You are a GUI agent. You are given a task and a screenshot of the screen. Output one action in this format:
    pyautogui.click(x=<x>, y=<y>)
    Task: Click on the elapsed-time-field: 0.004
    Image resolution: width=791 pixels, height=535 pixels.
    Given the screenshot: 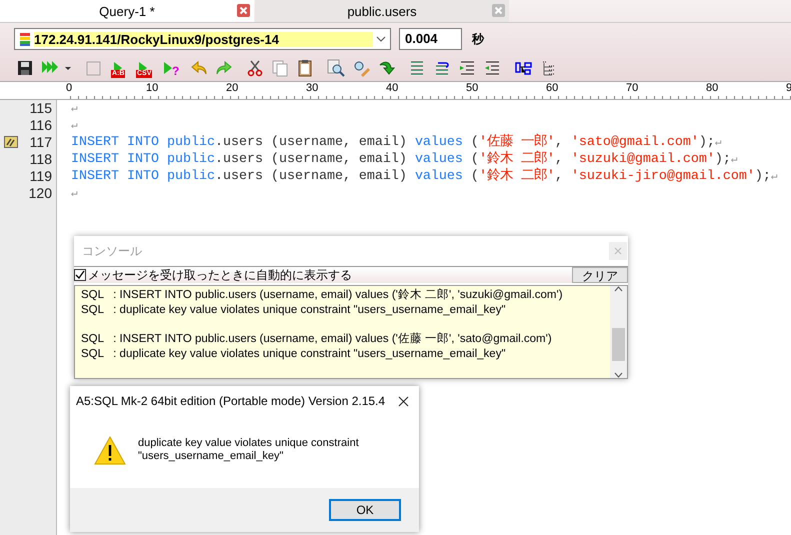 What is the action you would take?
    pyautogui.click(x=430, y=39)
    